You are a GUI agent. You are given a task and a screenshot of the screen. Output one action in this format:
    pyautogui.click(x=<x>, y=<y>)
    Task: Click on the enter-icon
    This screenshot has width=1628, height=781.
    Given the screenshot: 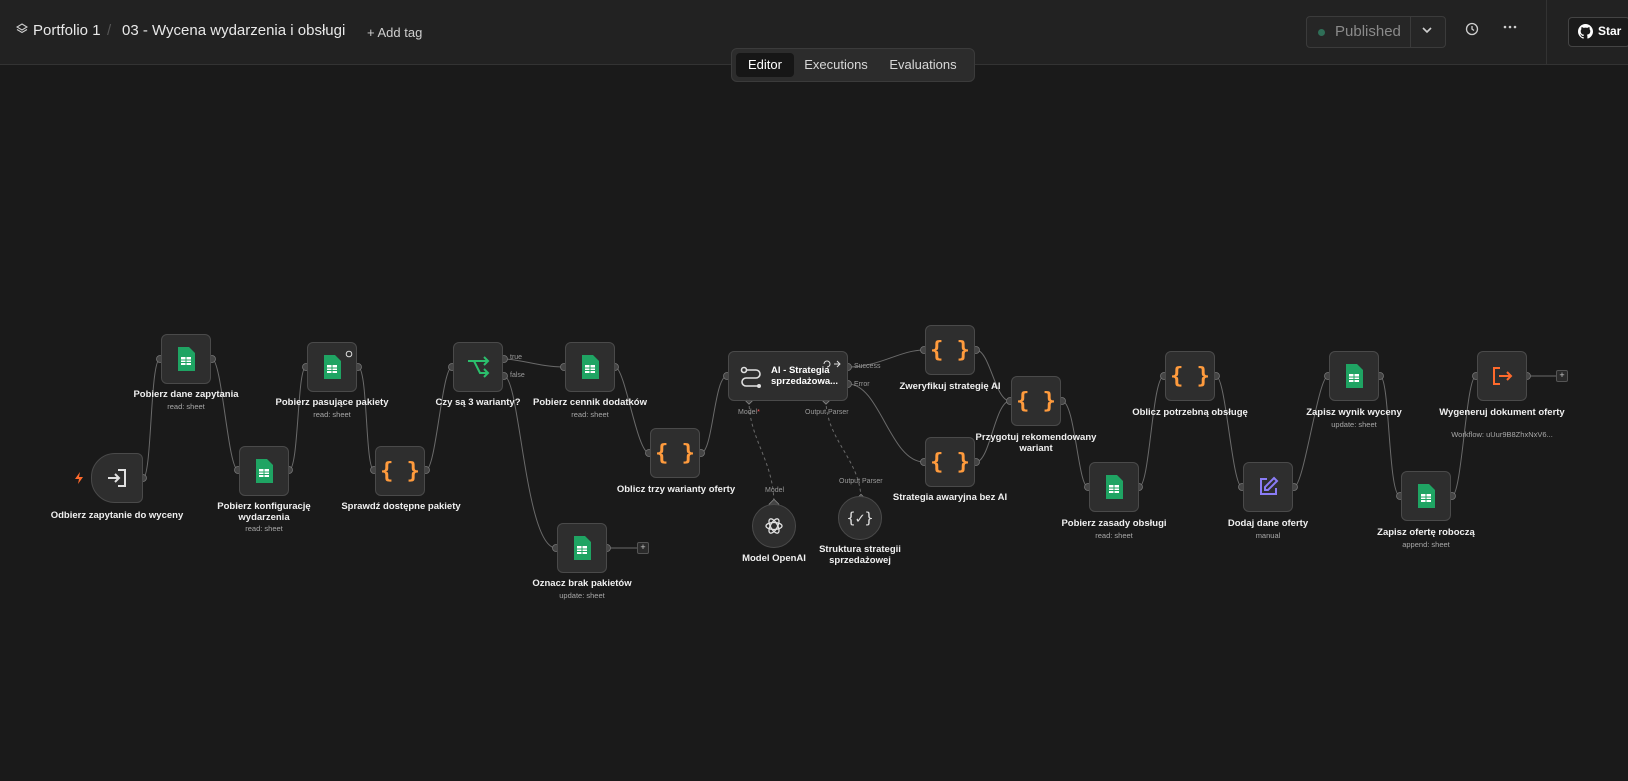 What is the action you would take?
    pyautogui.click(x=117, y=478)
    